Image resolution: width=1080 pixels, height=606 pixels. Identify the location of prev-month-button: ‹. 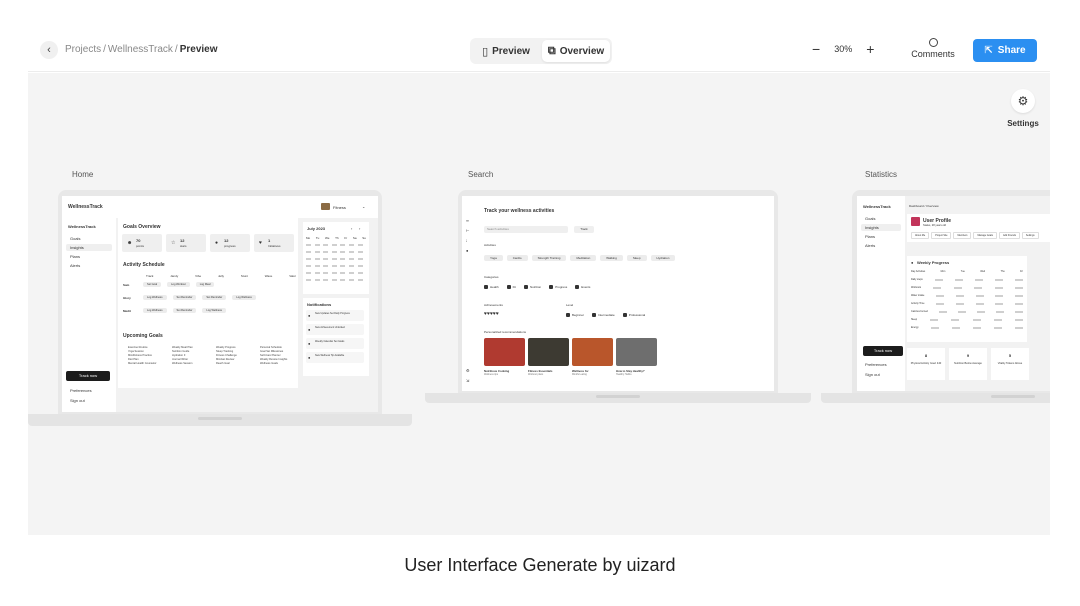
(351, 228).